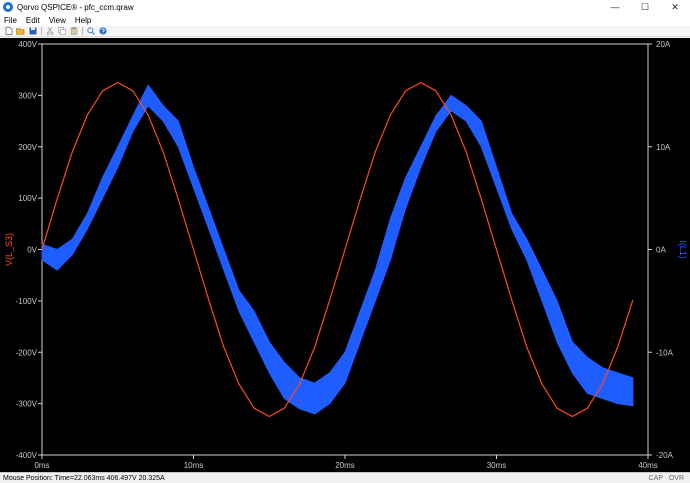 This screenshot has width=690, height=483. I want to click on save-icon, so click(32, 31).